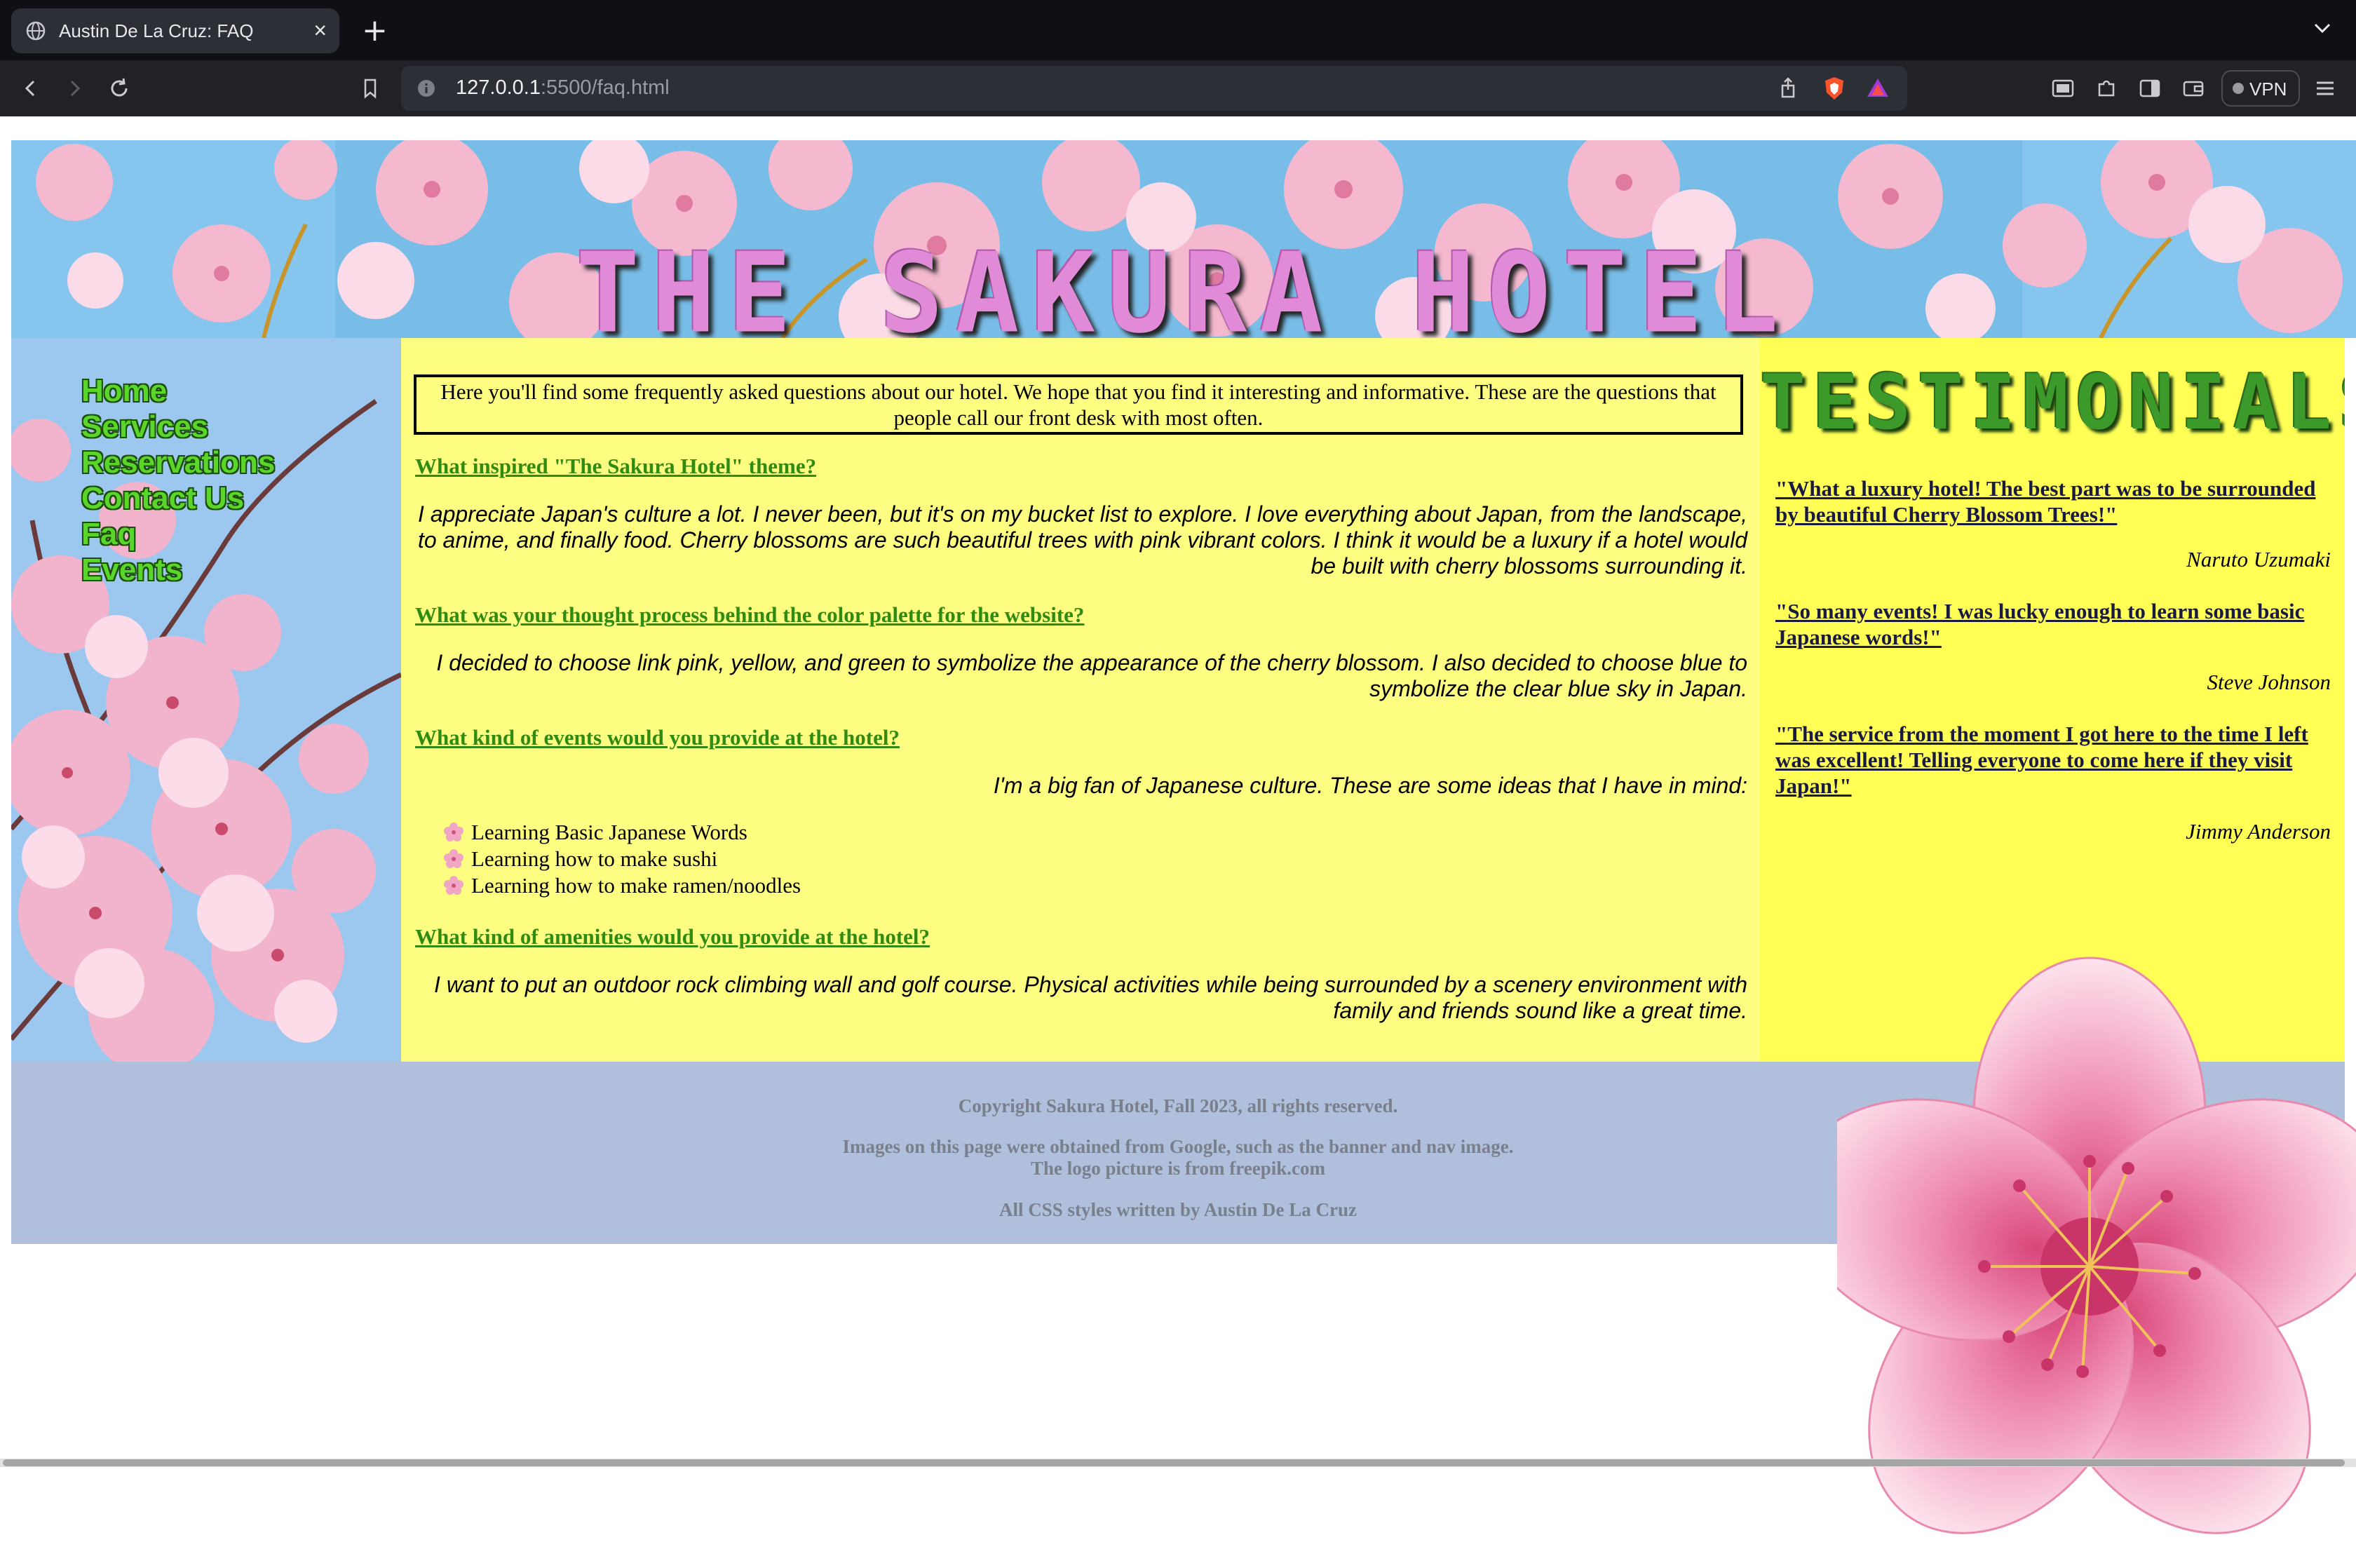 The image size is (2356, 1568). What do you see at coordinates (1834, 88) in the screenshot?
I see `brave-shields-icon` at bounding box center [1834, 88].